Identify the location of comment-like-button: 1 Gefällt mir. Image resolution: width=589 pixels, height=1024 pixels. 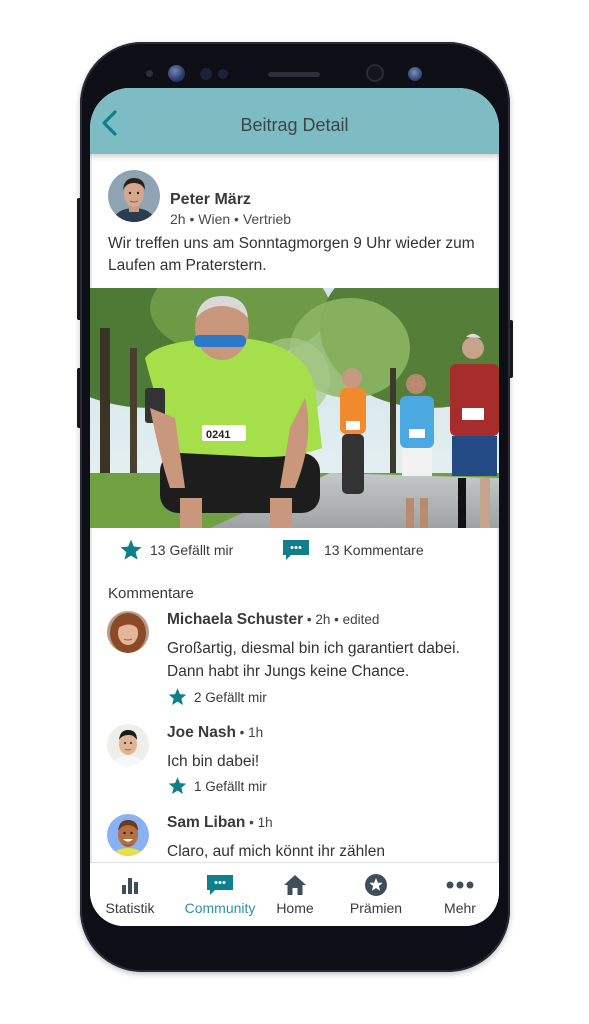
(217, 786).